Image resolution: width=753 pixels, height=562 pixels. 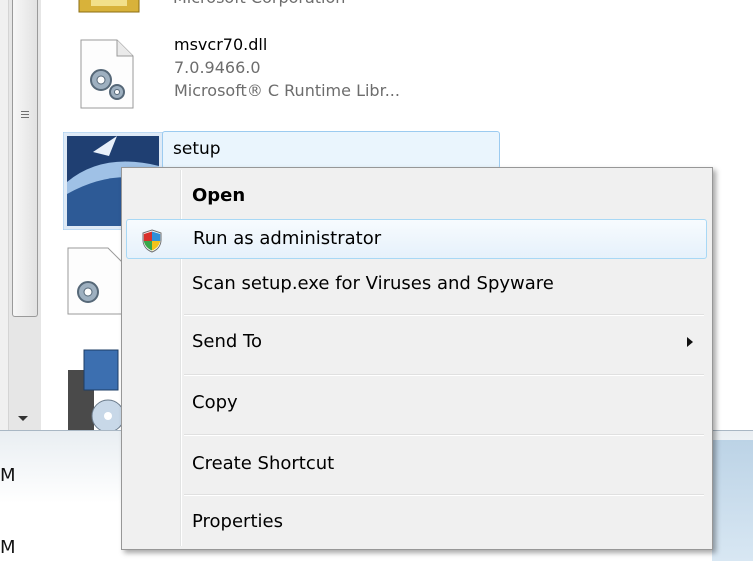 What do you see at coordinates (219, 195) in the screenshot?
I see `menu-item-label: Open` at bounding box center [219, 195].